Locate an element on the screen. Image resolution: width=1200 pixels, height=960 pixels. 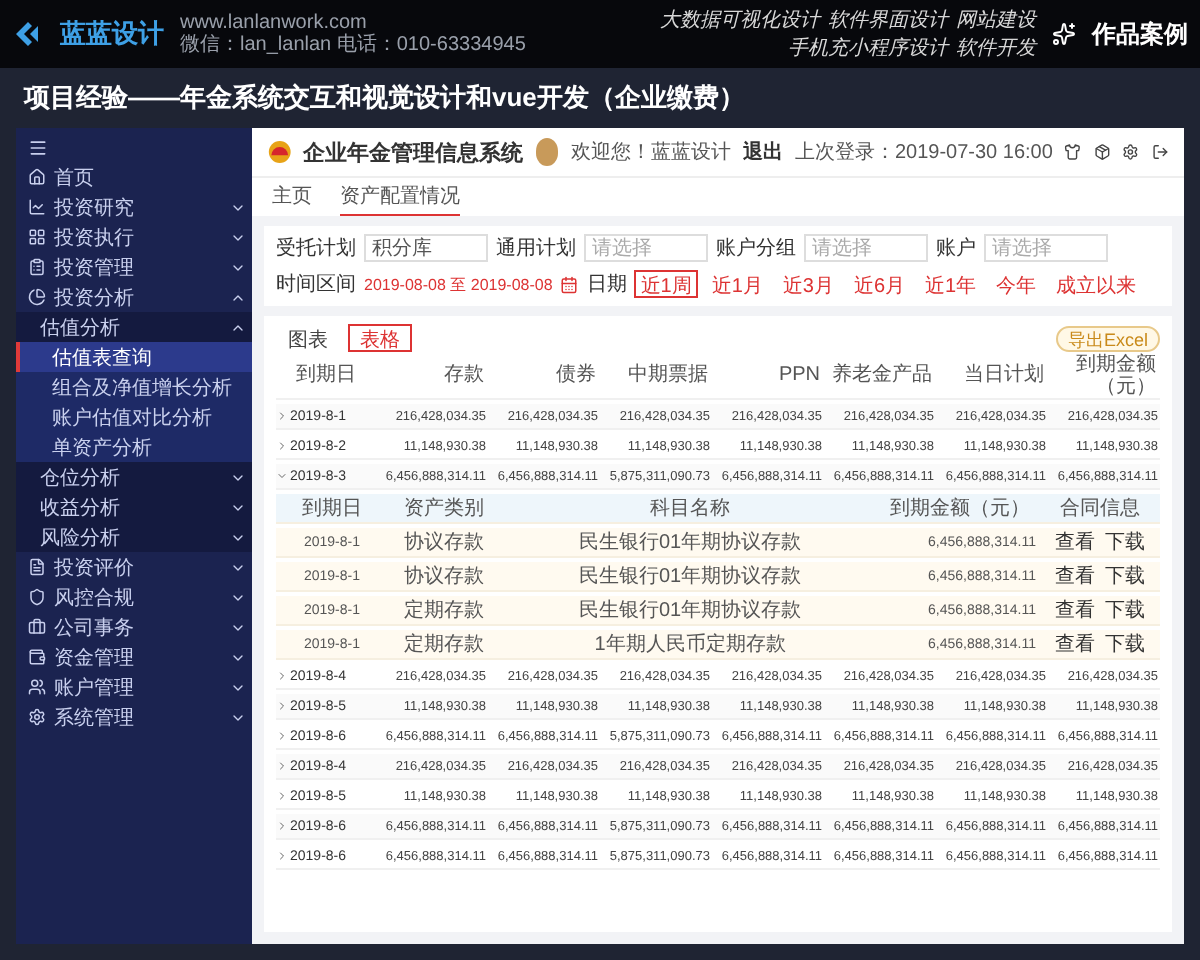
sidebar-item: 风险分析 is located at coordinates (134, 537).